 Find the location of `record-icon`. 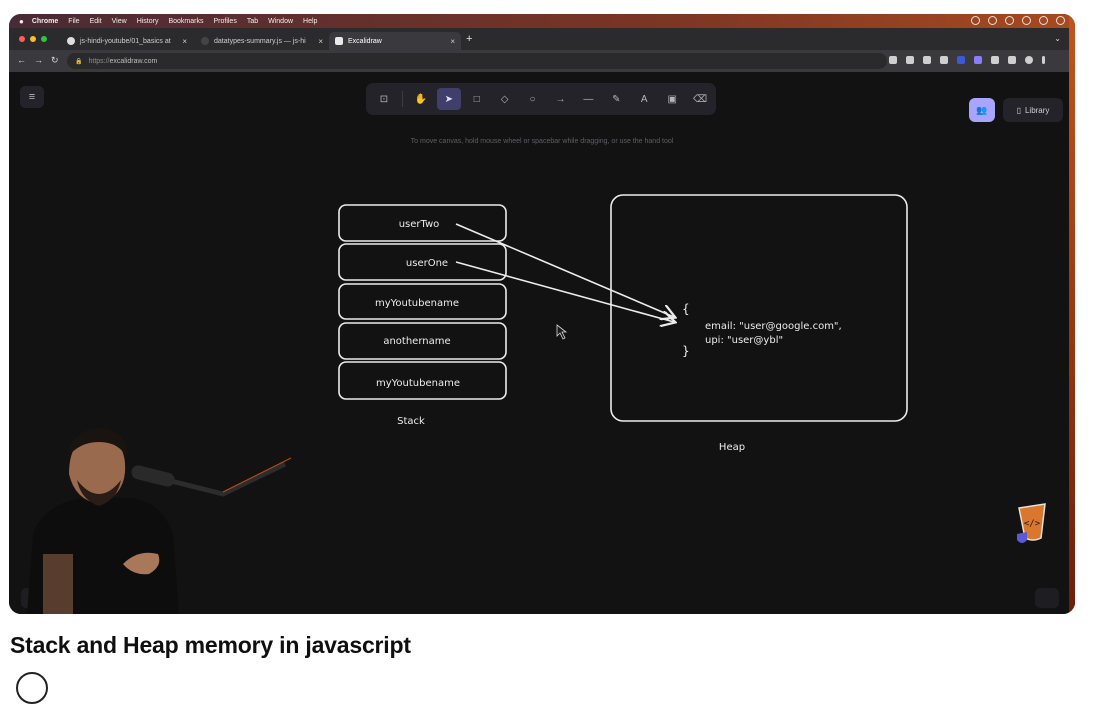

record-icon is located at coordinates (975, 20).